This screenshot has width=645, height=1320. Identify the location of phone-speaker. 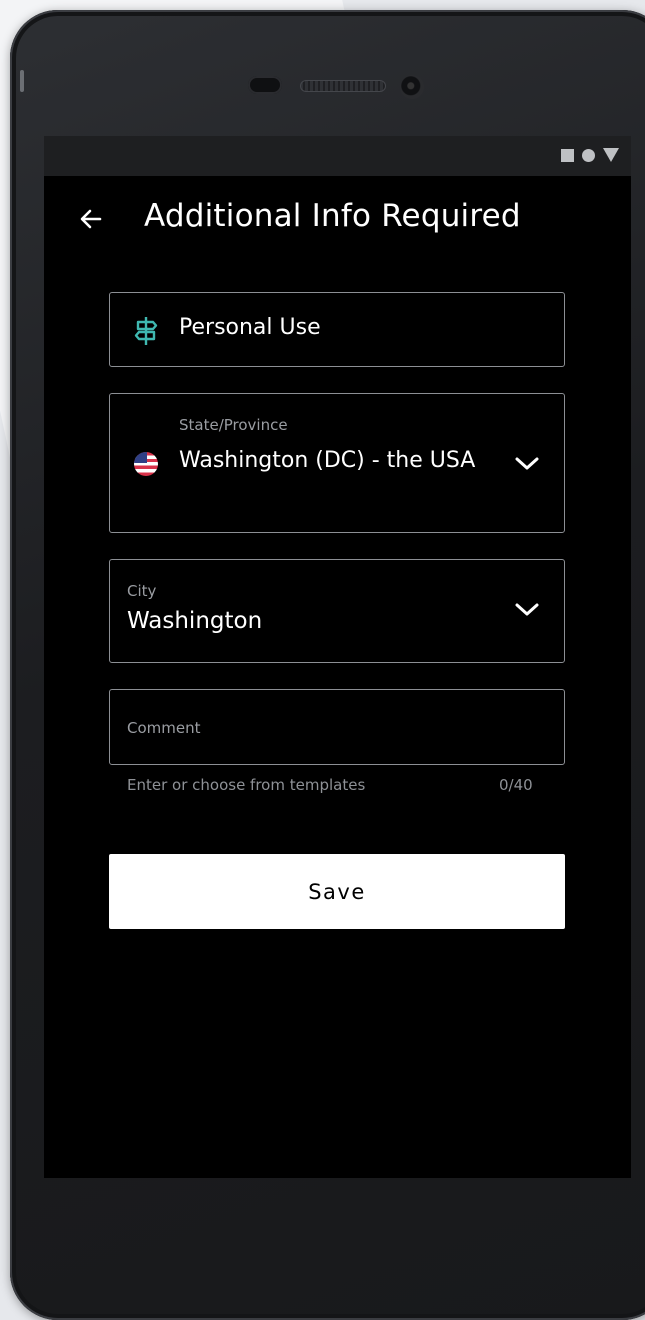
(343, 86).